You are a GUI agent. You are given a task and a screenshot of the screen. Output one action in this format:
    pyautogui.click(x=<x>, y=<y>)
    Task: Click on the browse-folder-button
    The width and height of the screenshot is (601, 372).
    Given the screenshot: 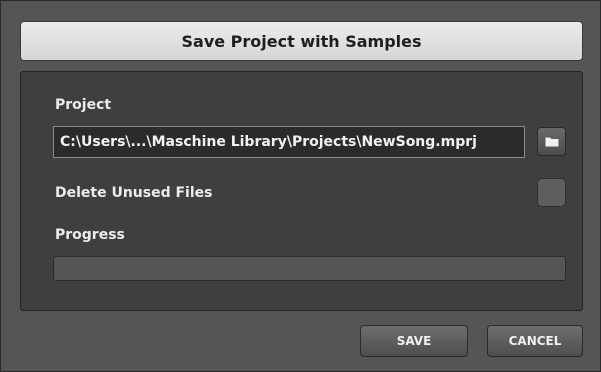 What is the action you would take?
    pyautogui.click(x=551, y=141)
    